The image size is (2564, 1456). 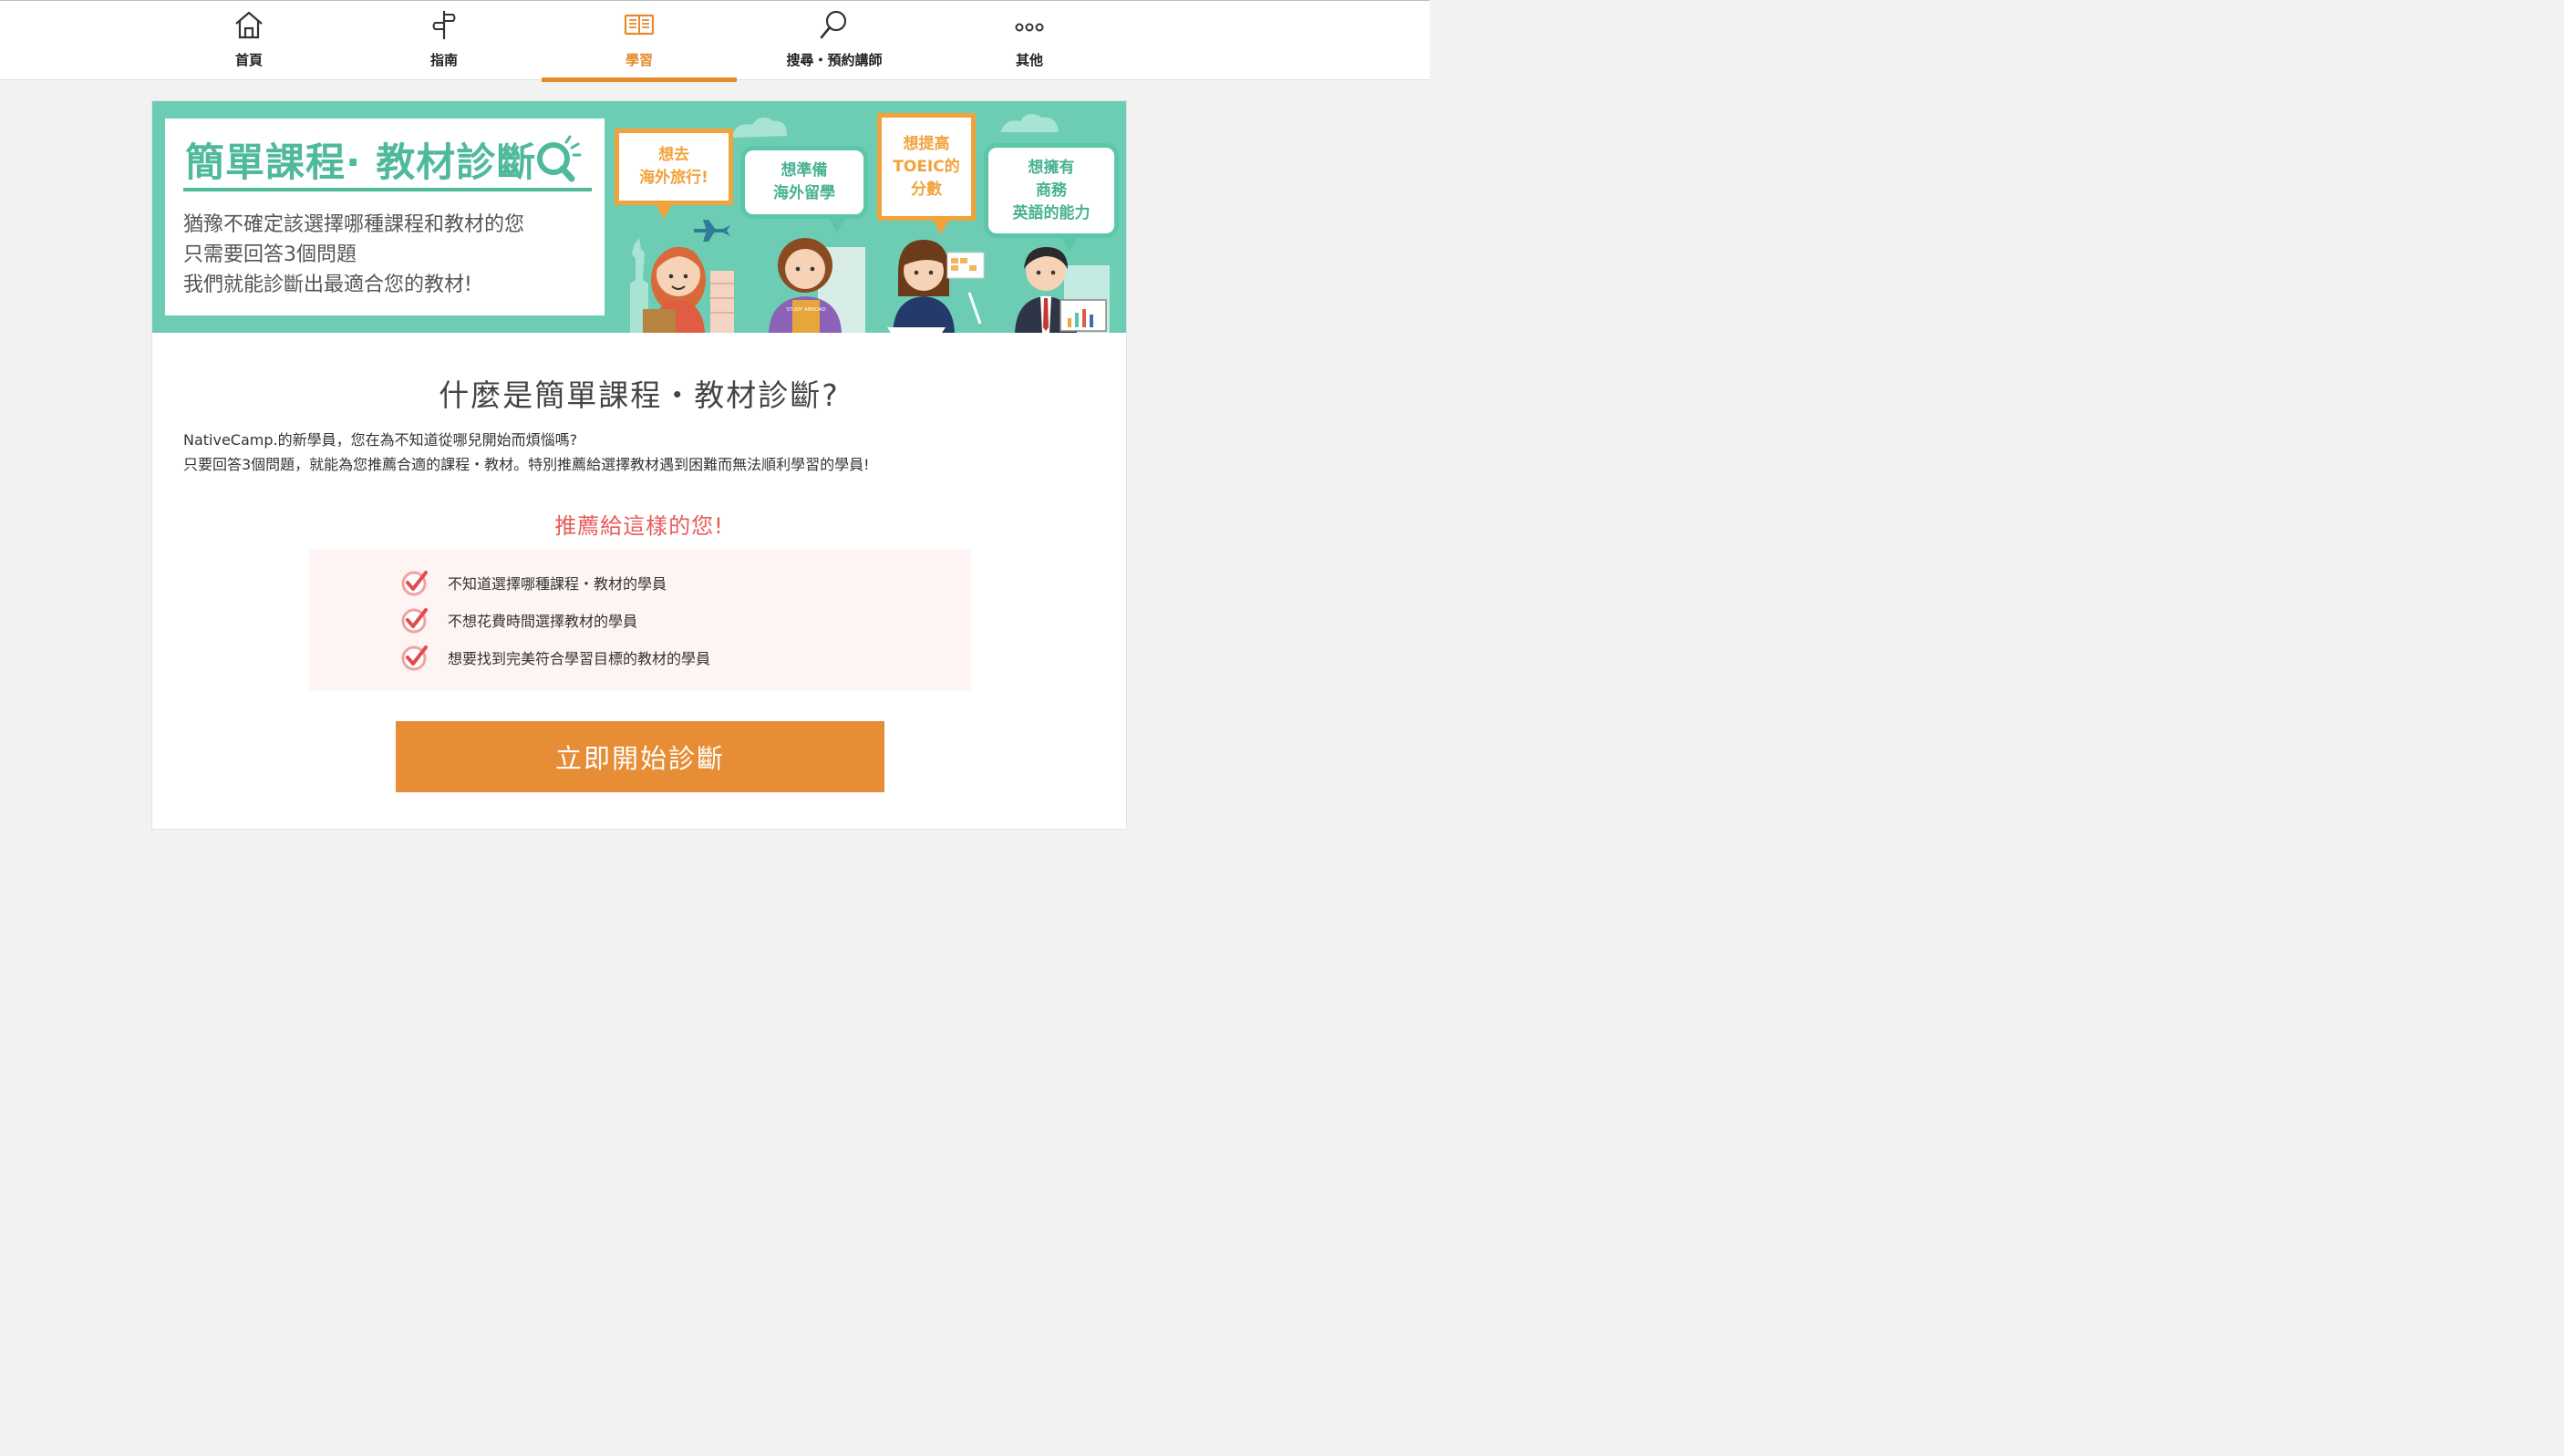 I want to click on intro-line-1: NativeCamp.的新學員，您在為不知道從哪兒開始而煩惱嗎?, so click(x=381, y=440).